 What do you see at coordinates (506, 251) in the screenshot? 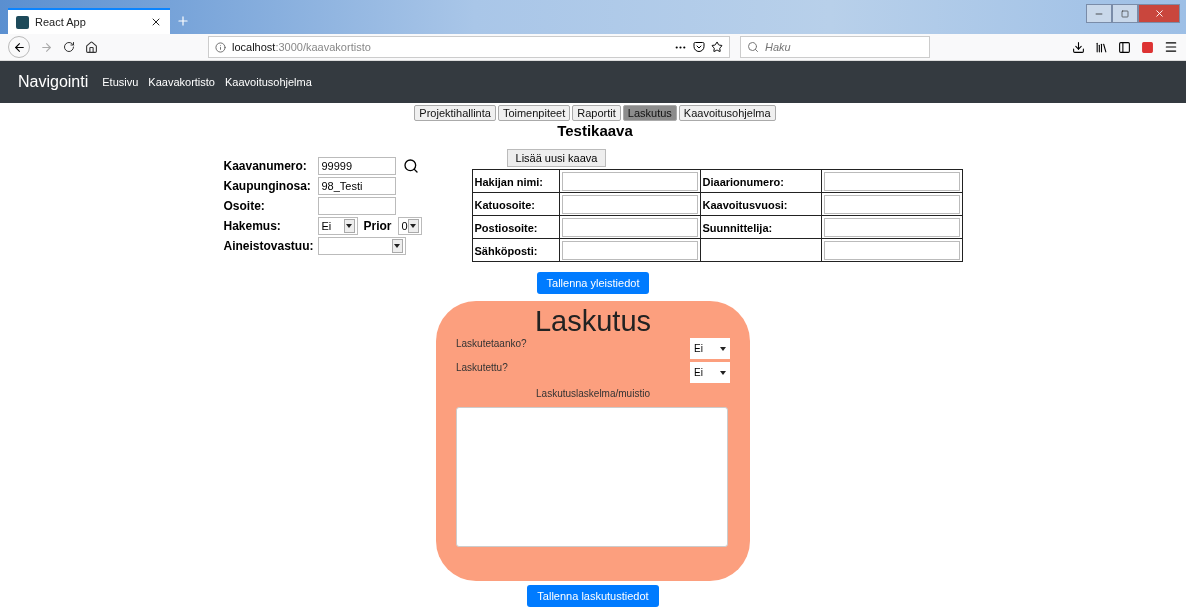
I see `field-label: Sähköposti:` at bounding box center [506, 251].